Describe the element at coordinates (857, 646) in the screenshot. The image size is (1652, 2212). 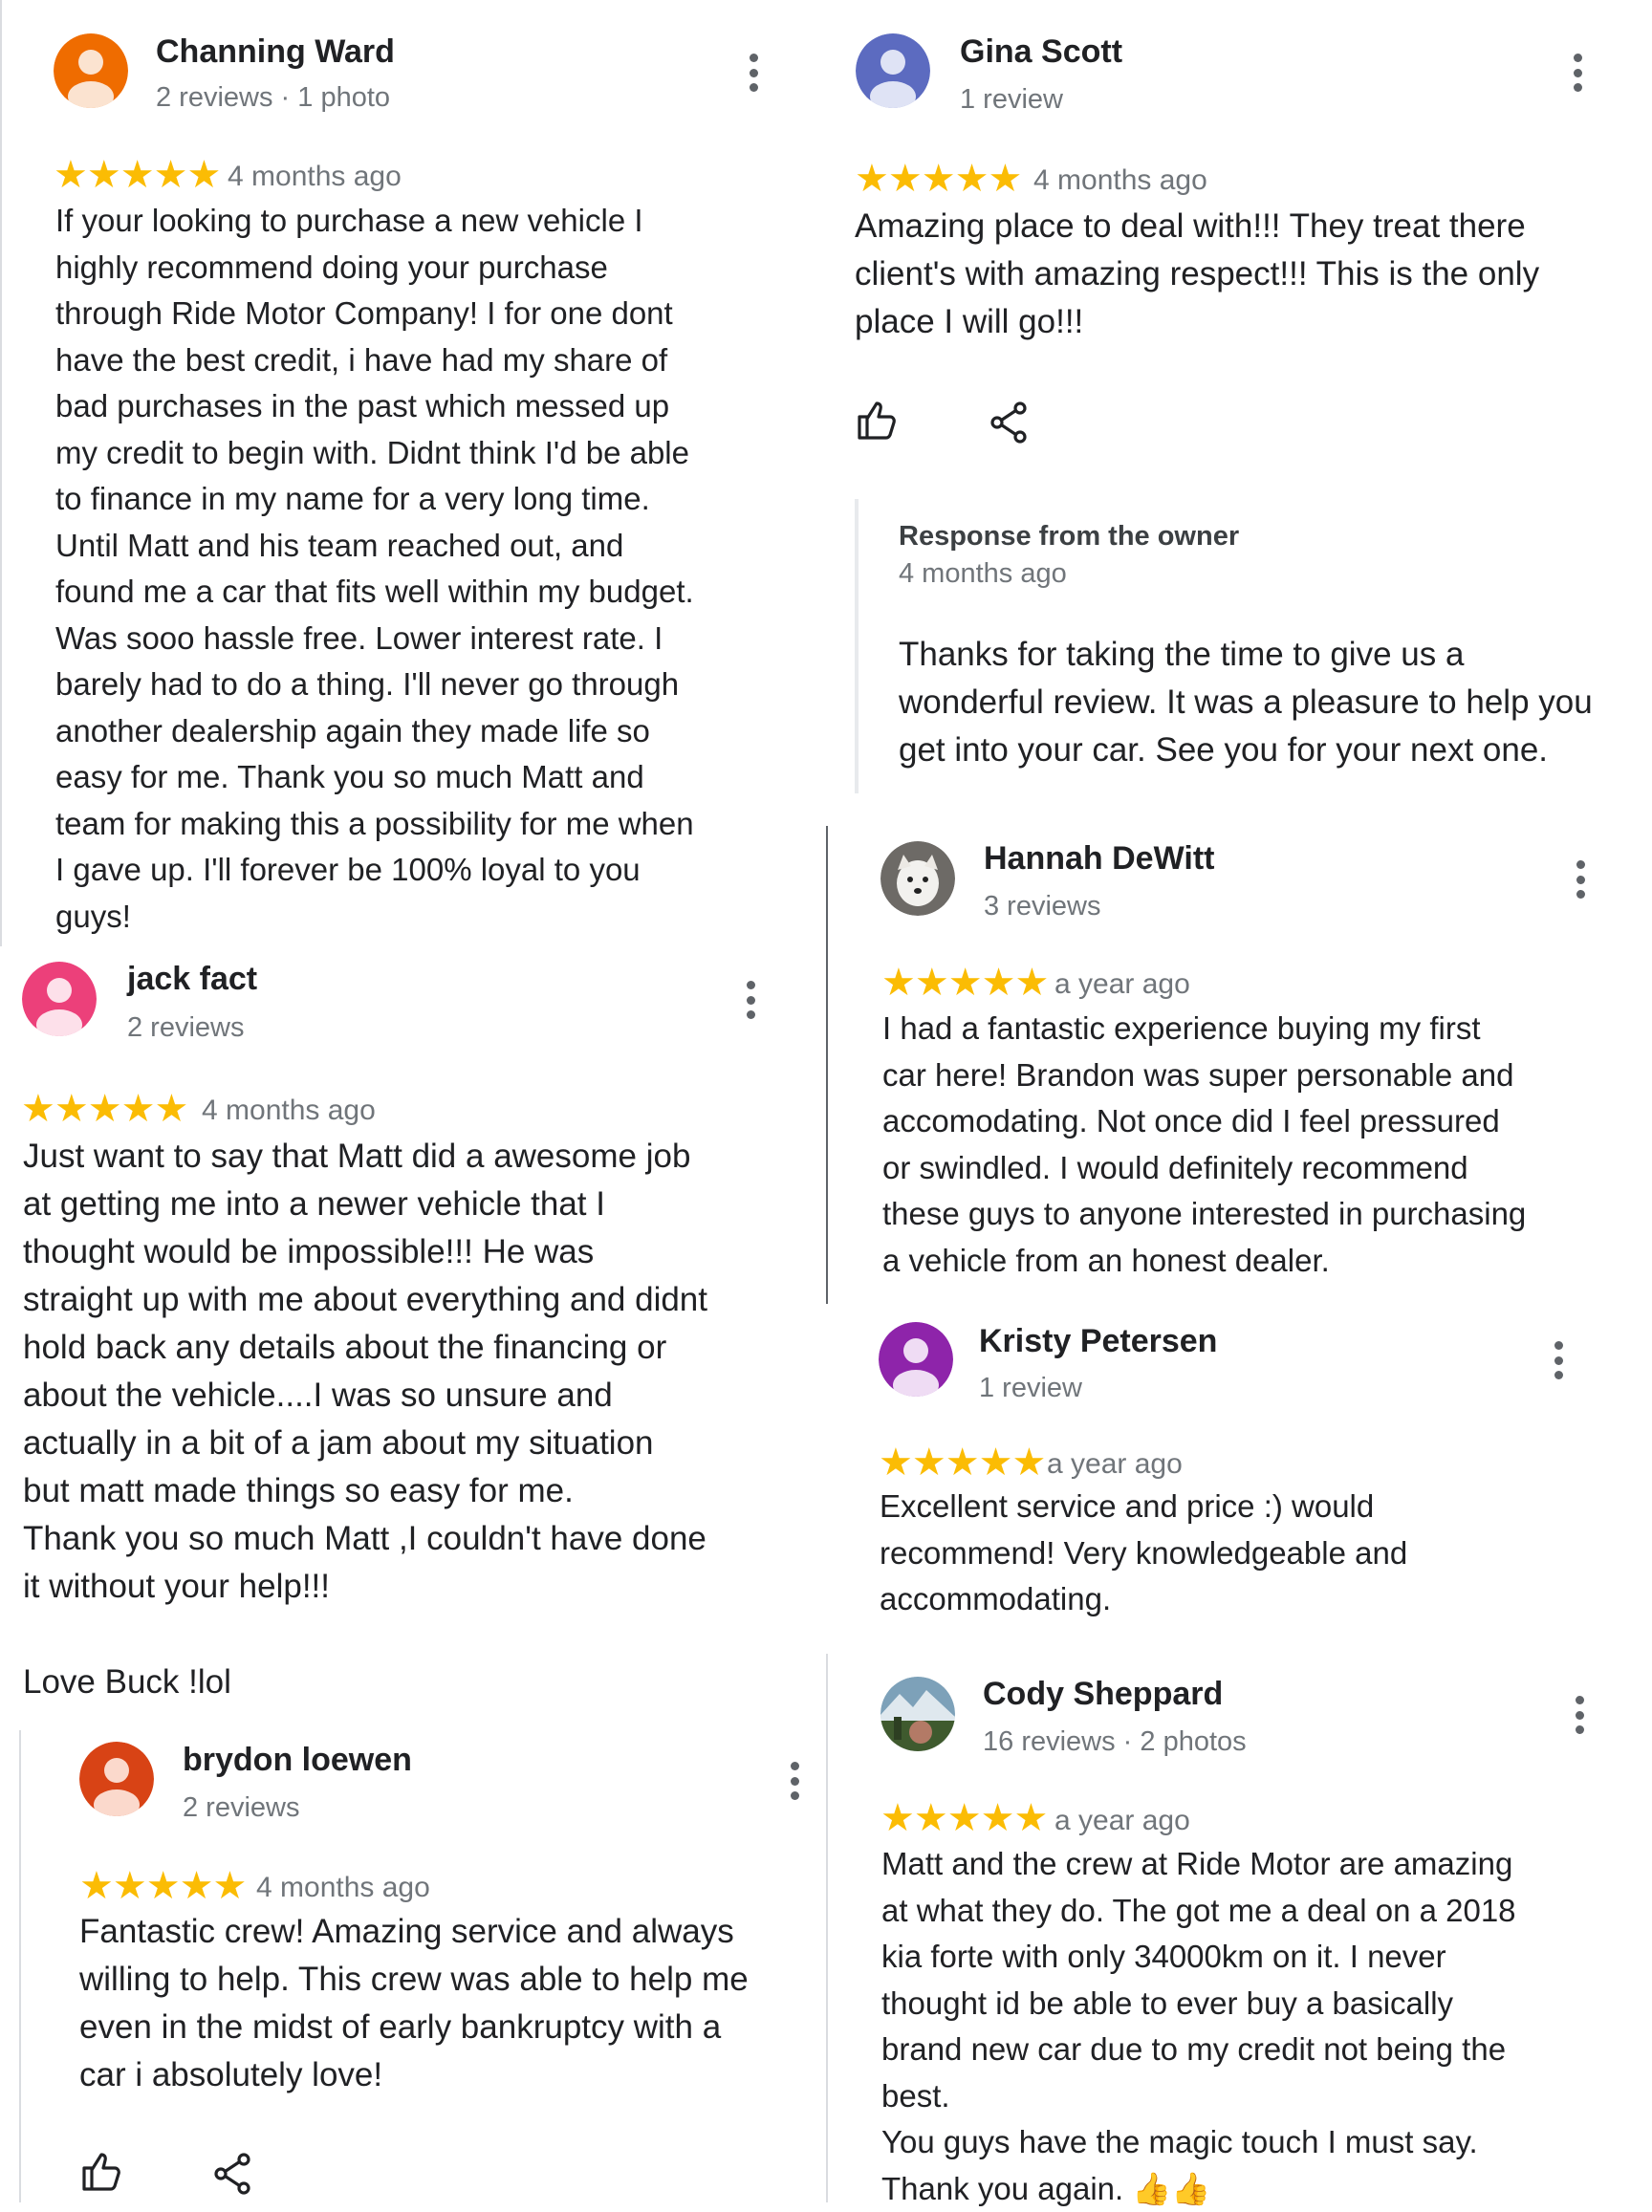
I see `owner-response-border` at that location.